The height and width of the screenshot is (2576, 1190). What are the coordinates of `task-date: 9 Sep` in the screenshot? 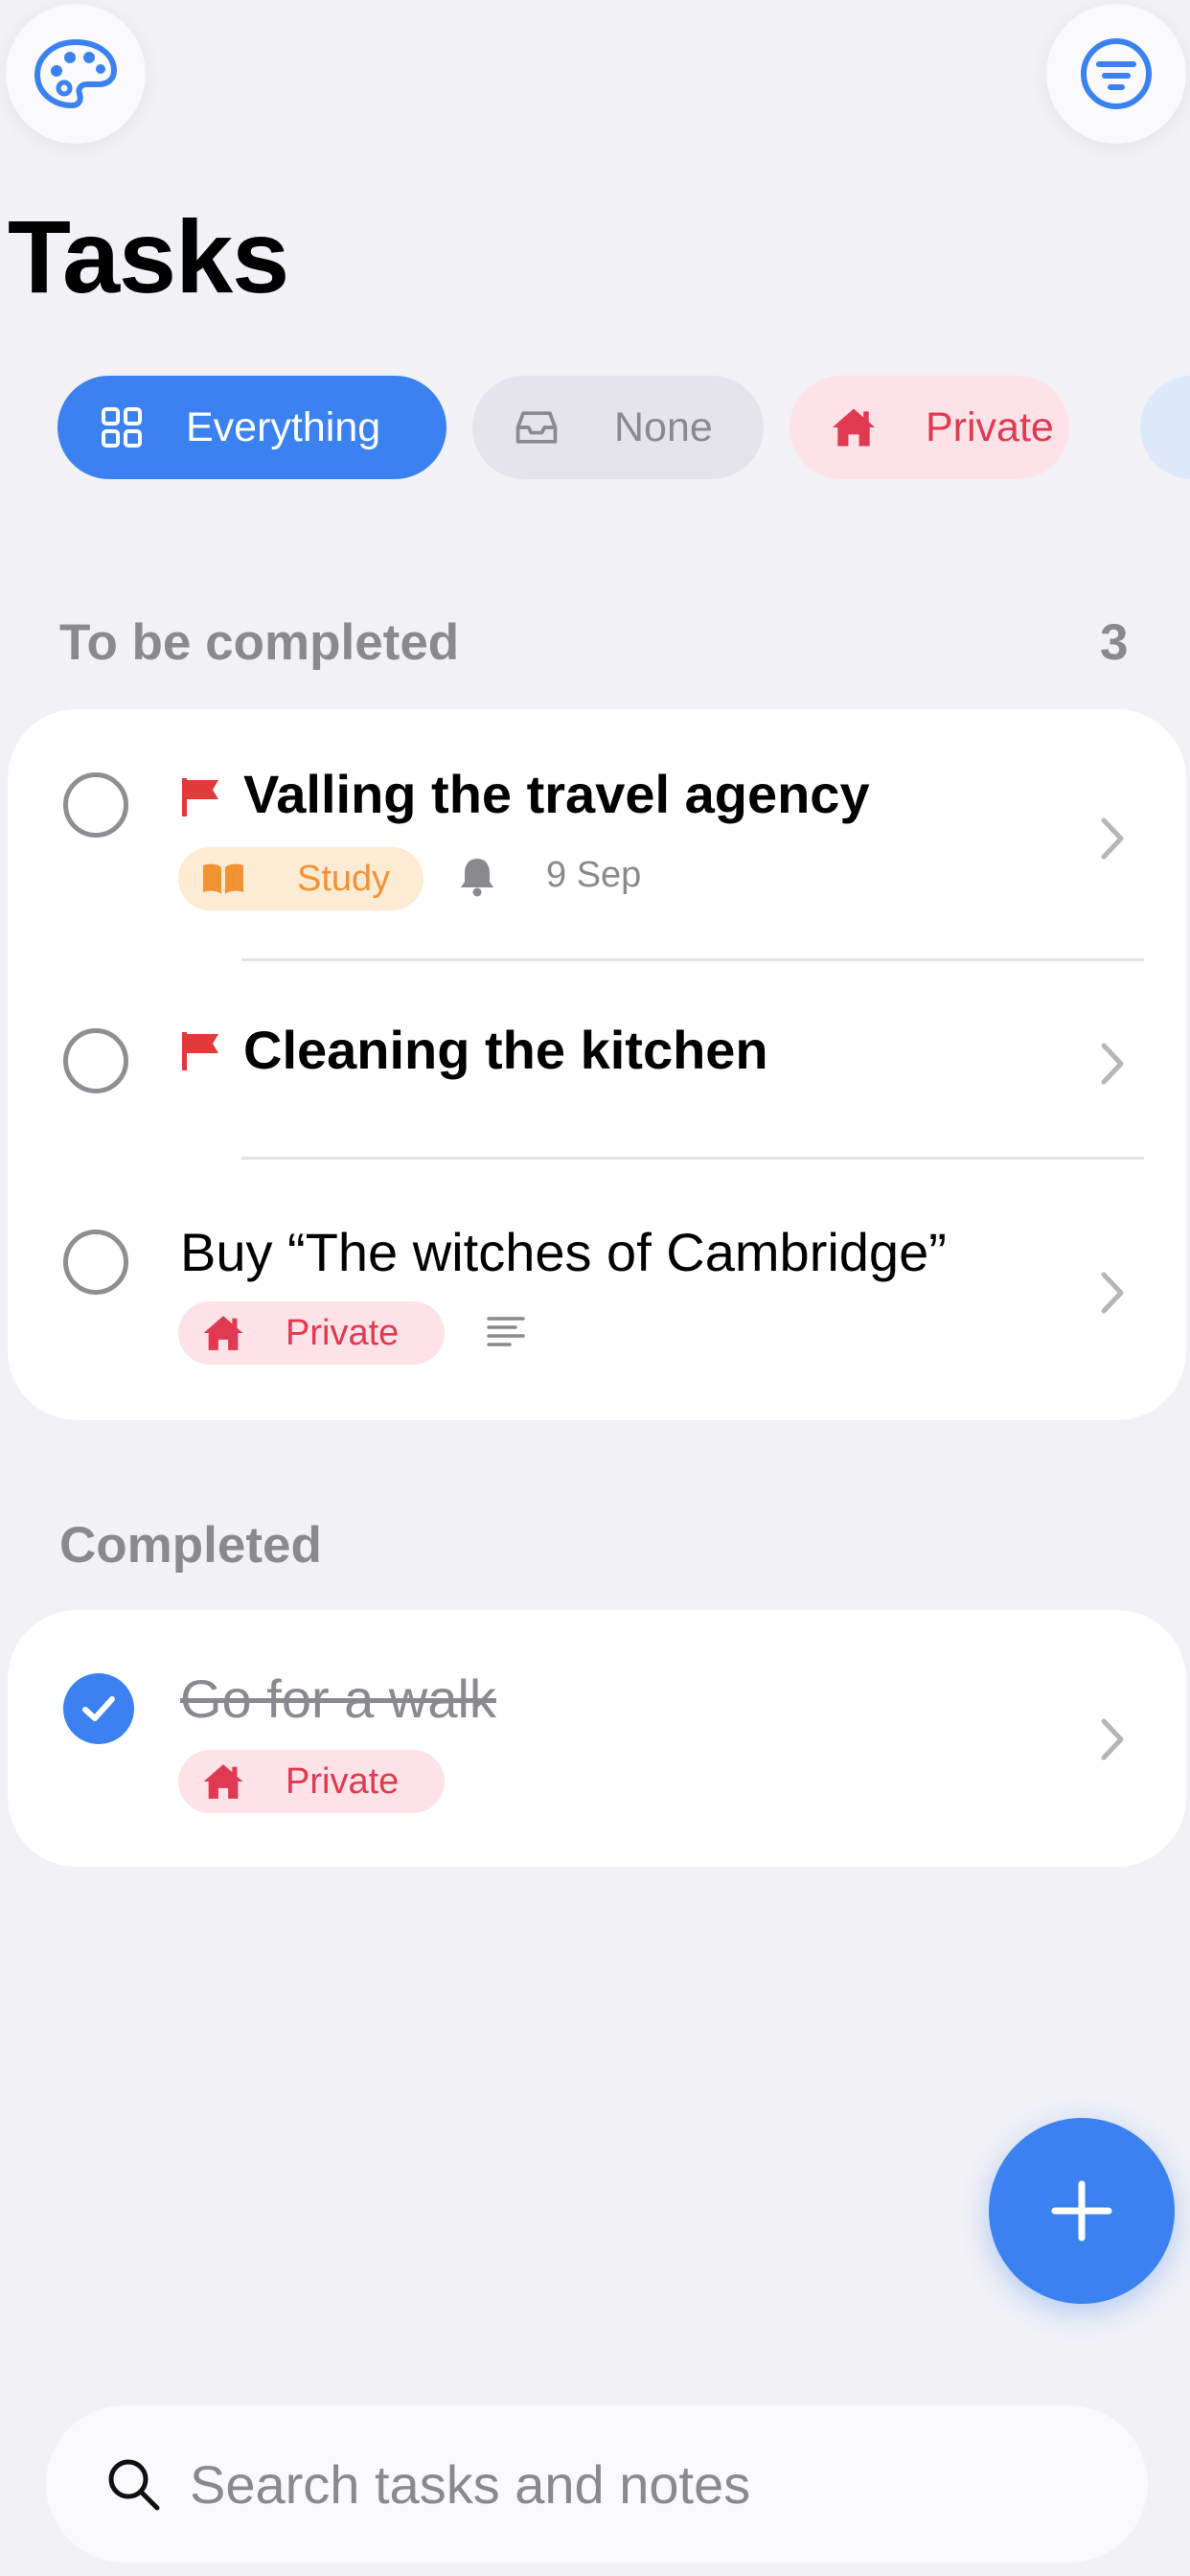 It's located at (594, 875).